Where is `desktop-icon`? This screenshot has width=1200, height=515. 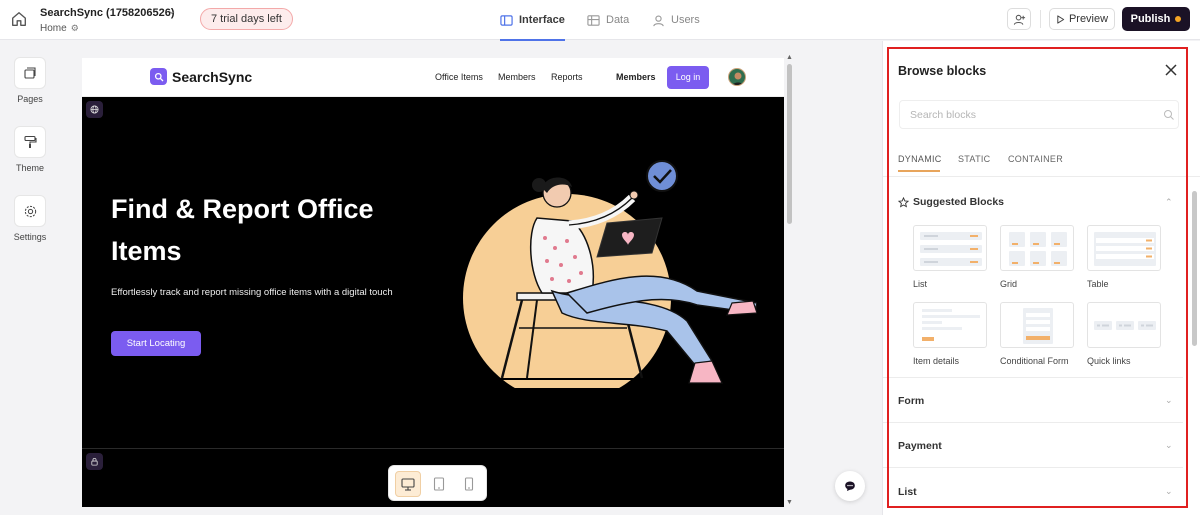
desktop-icon is located at coordinates (408, 484).